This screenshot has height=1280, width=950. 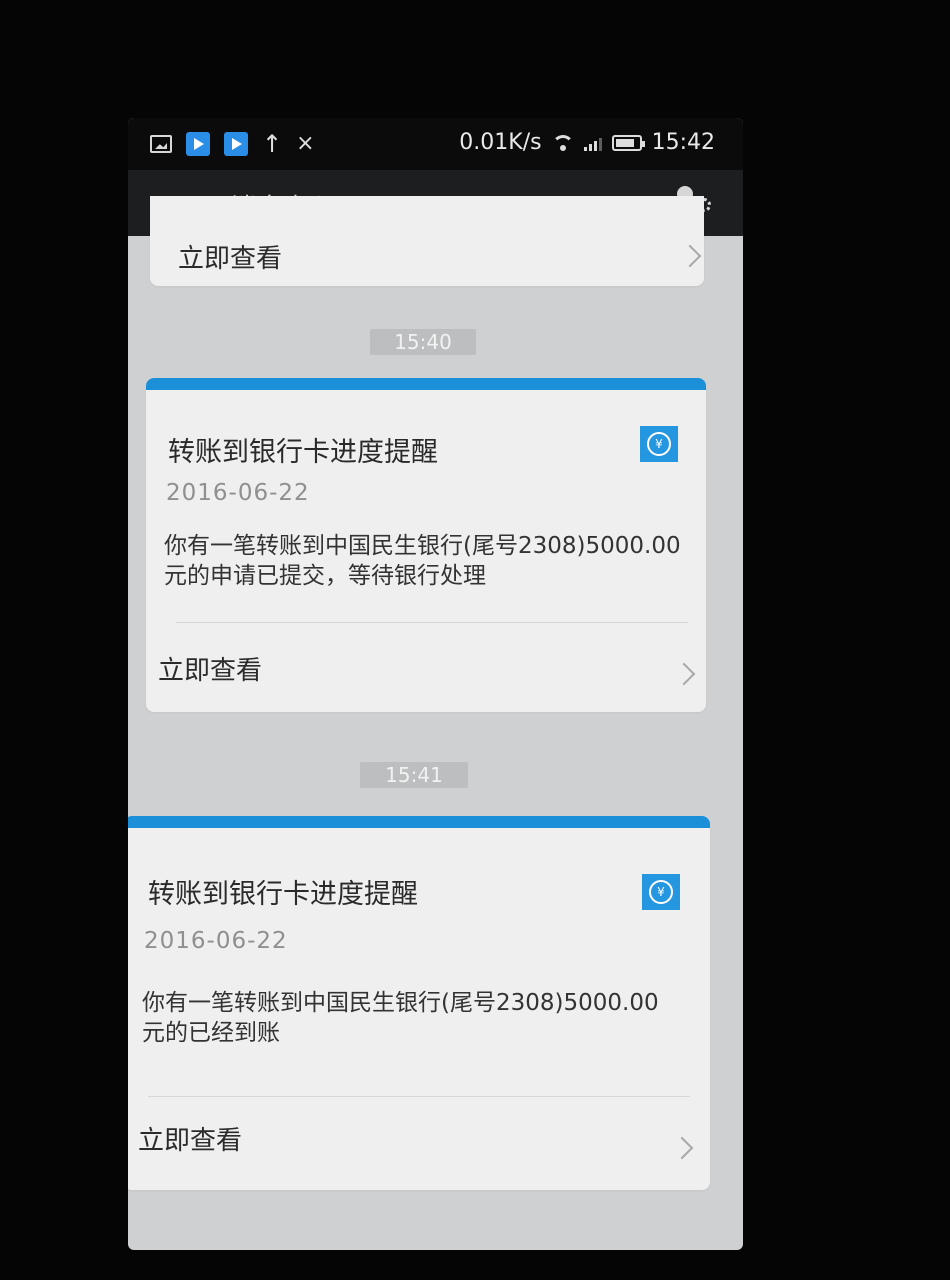 I want to click on message-body-line: 元的申请已提交，等待银行处理, so click(x=325, y=576).